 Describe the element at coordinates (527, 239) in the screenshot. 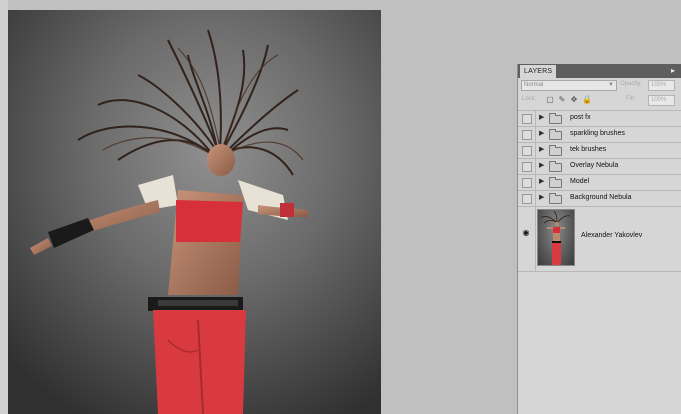

I see `visibility-toggle: ◉` at that location.